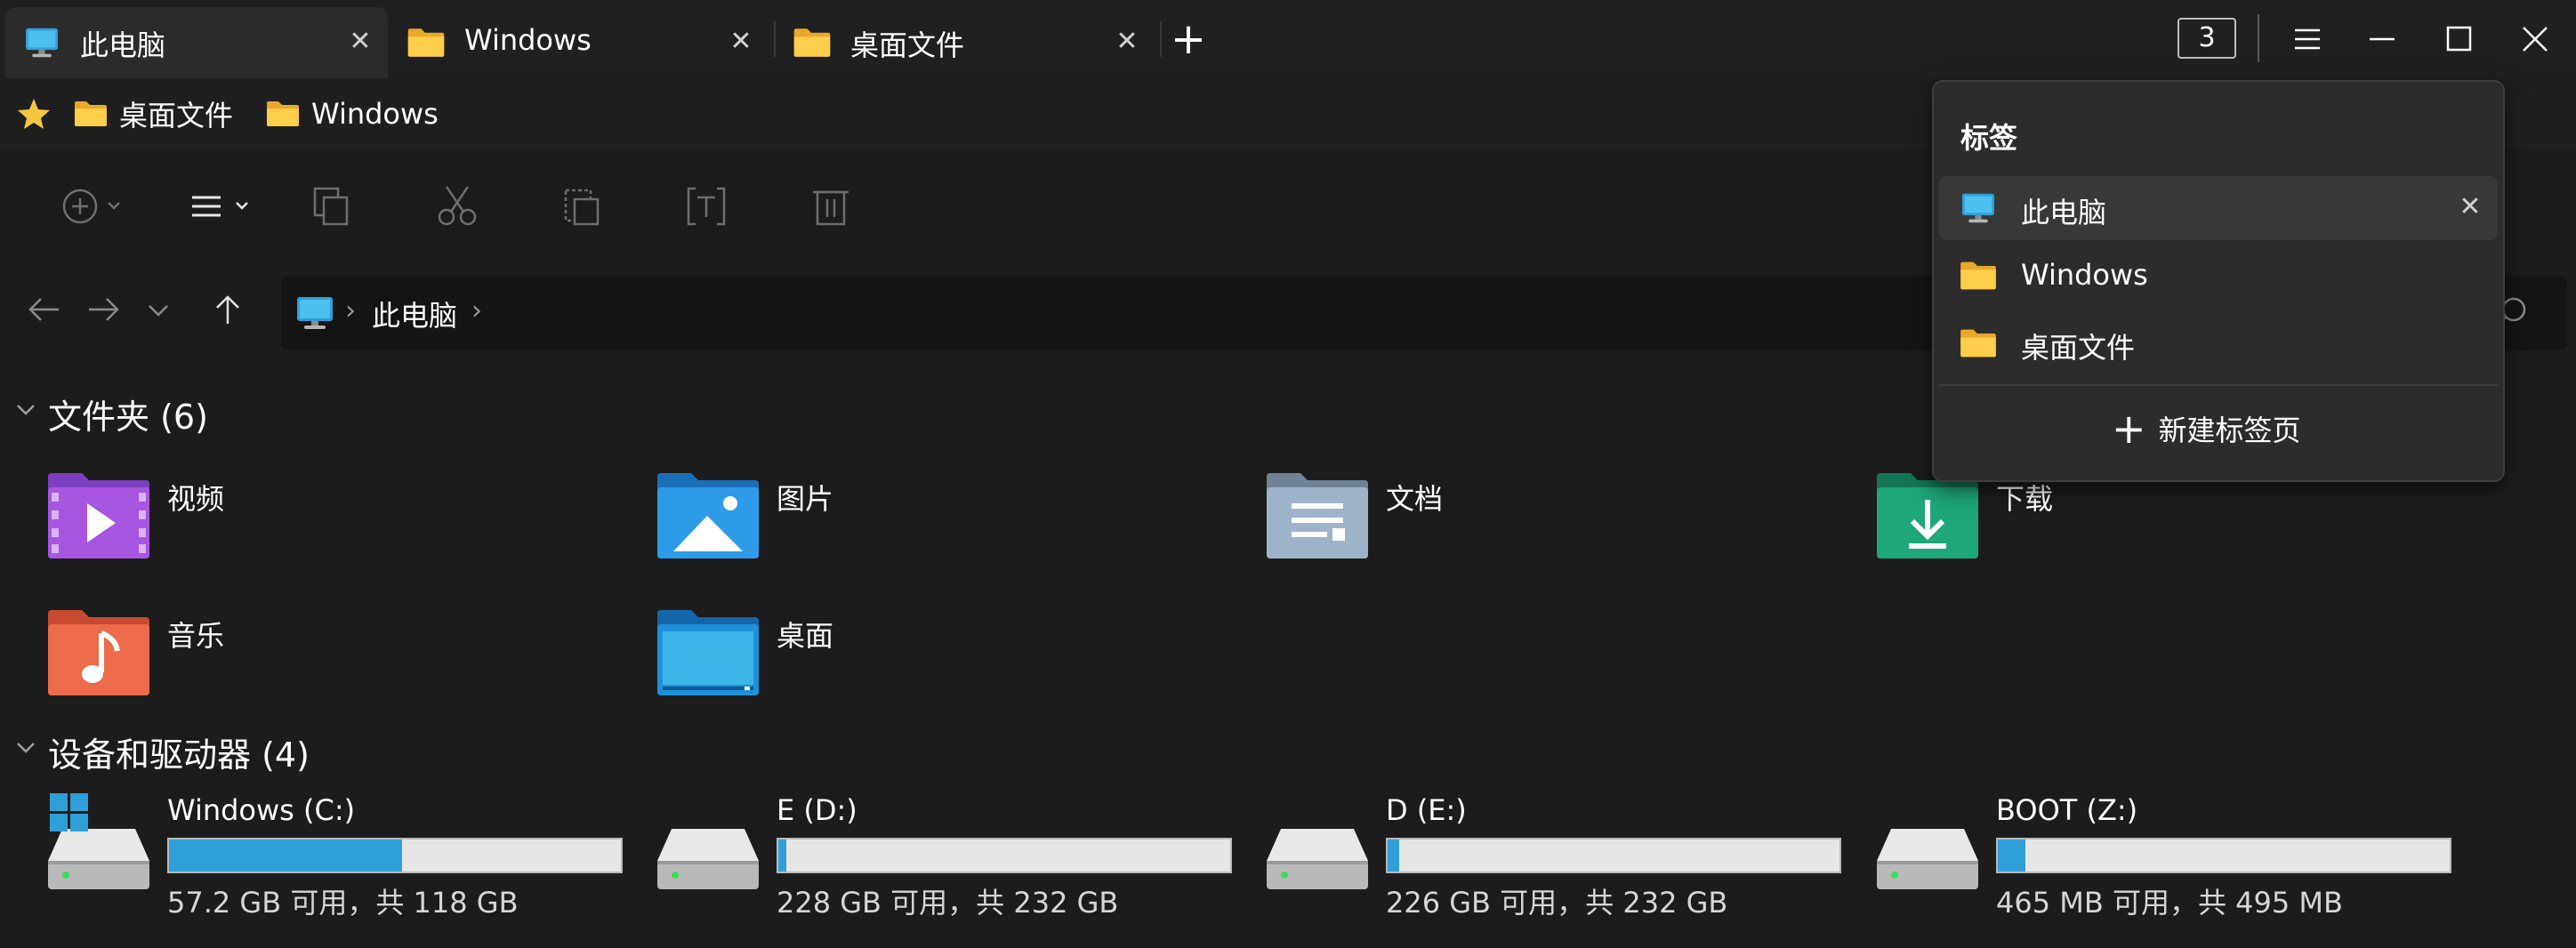  I want to click on flyout-new-tab-button: + 新建标签页, so click(2206, 429).